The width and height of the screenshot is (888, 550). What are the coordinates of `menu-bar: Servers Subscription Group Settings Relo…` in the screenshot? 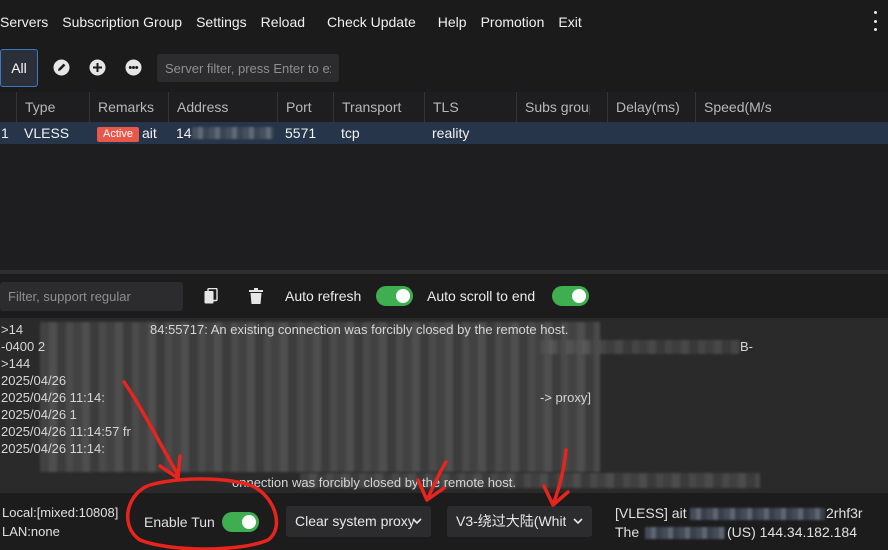 It's located at (444, 22).